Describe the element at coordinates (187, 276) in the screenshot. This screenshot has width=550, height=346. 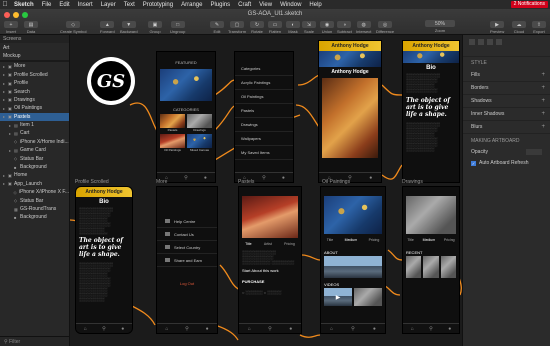
I see `logout-button: Log Out` at that location.